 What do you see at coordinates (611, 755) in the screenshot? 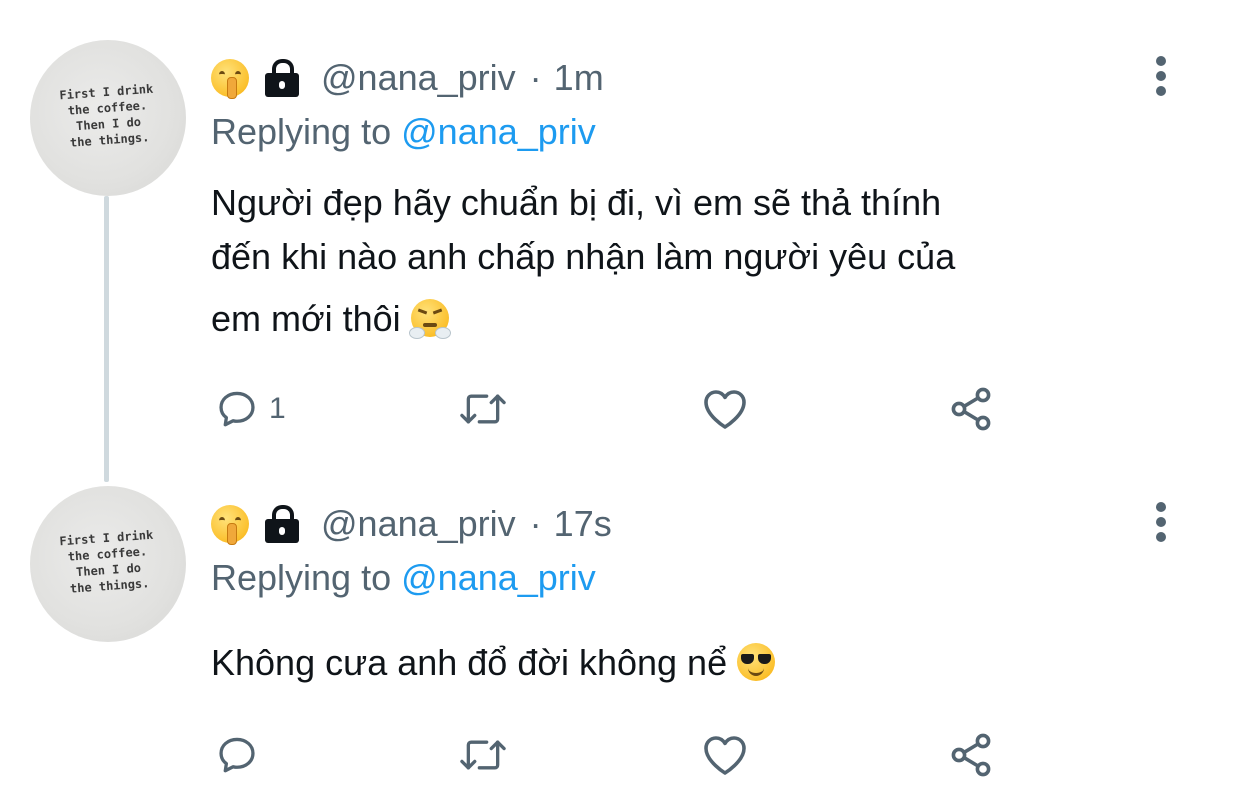
I see `tweet-actions` at bounding box center [611, 755].